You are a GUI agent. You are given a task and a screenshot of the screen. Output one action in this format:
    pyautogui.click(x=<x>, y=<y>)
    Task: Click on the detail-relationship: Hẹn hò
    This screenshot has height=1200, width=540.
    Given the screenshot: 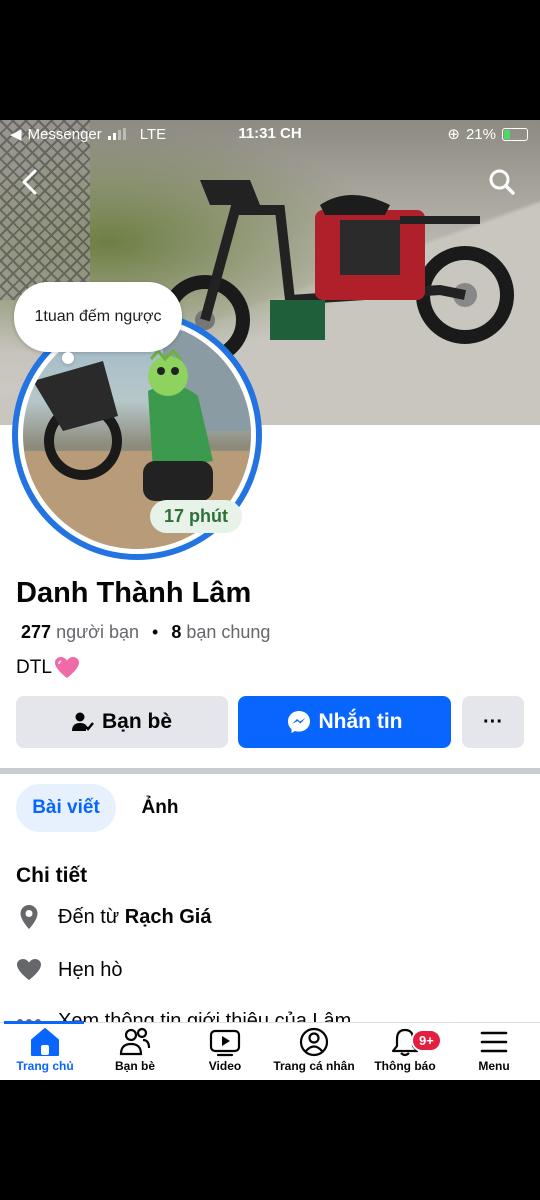 What is the action you would take?
    pyautogui.click(x=69, y=970)
    